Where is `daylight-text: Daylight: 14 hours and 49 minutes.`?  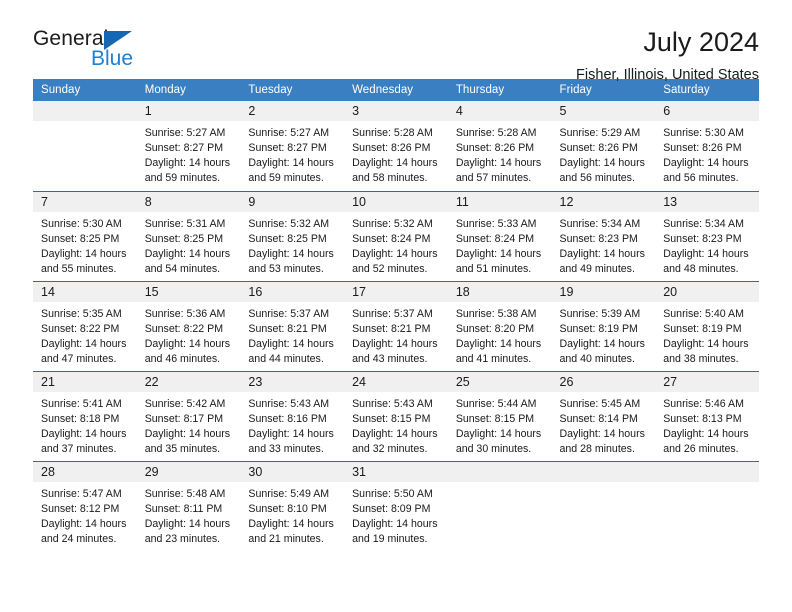
daylight-text: Daylight: 14 hours and 49 minutes. is located at coordinates (602, 261).